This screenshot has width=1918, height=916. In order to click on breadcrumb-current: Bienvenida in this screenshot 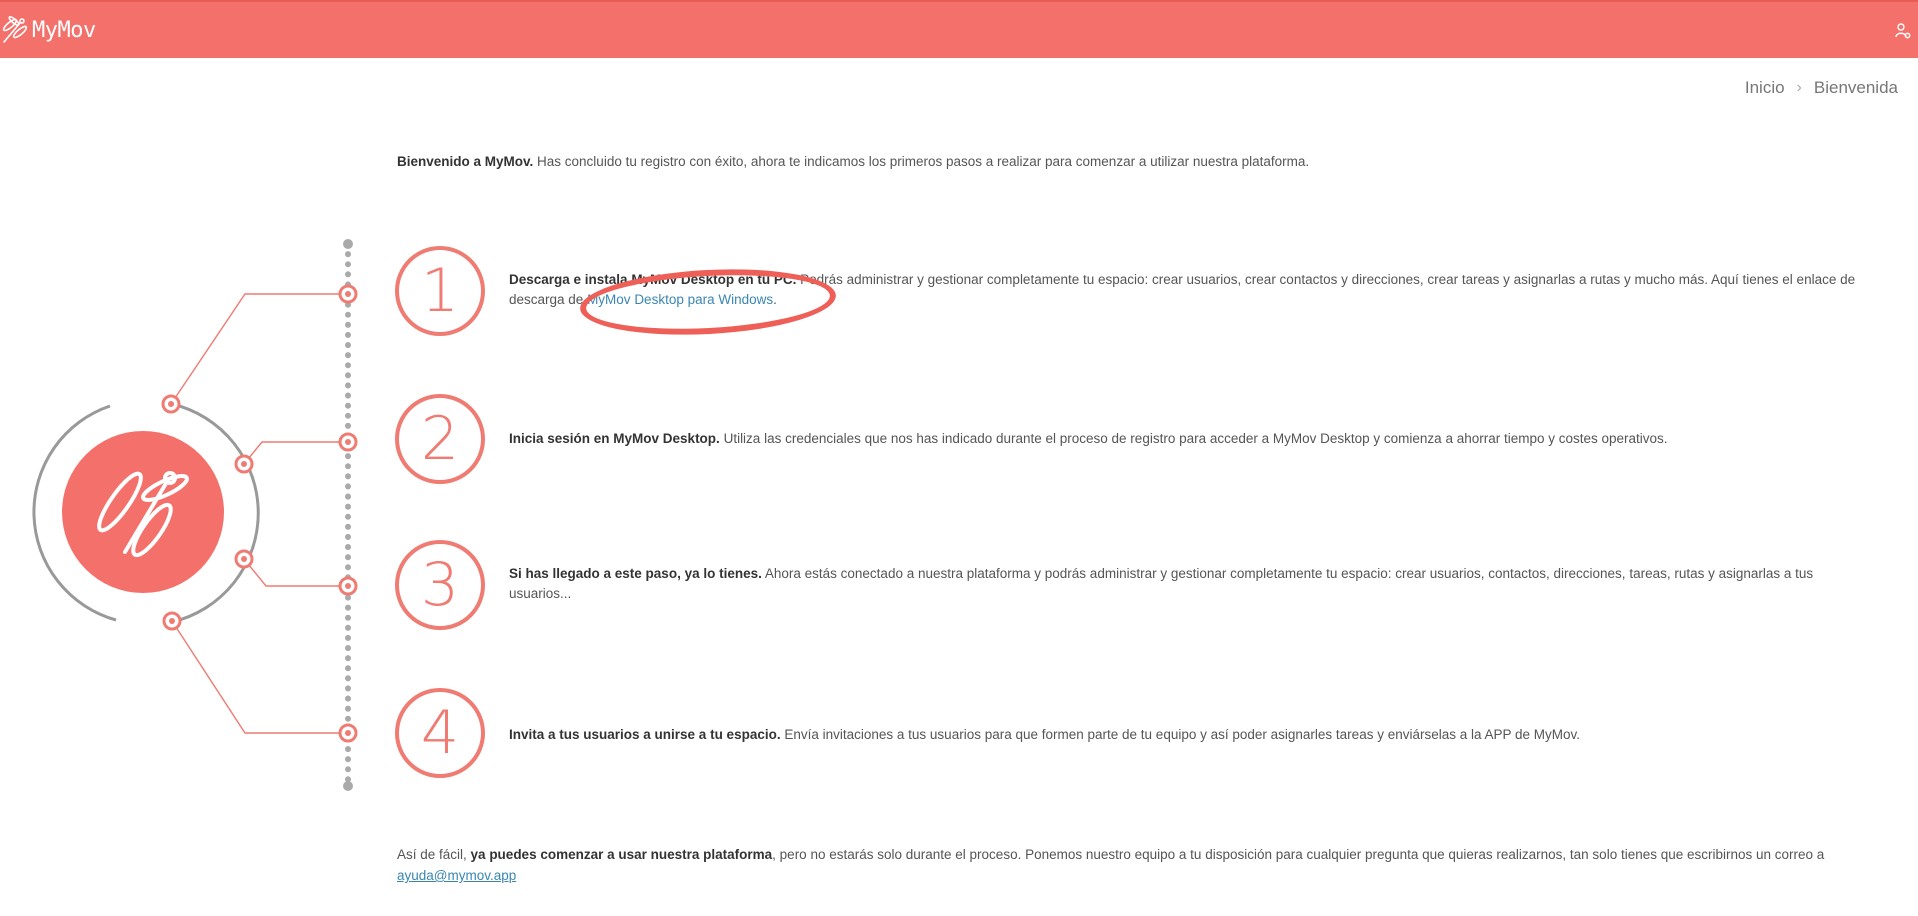, I will do `click(1855, 87)`.